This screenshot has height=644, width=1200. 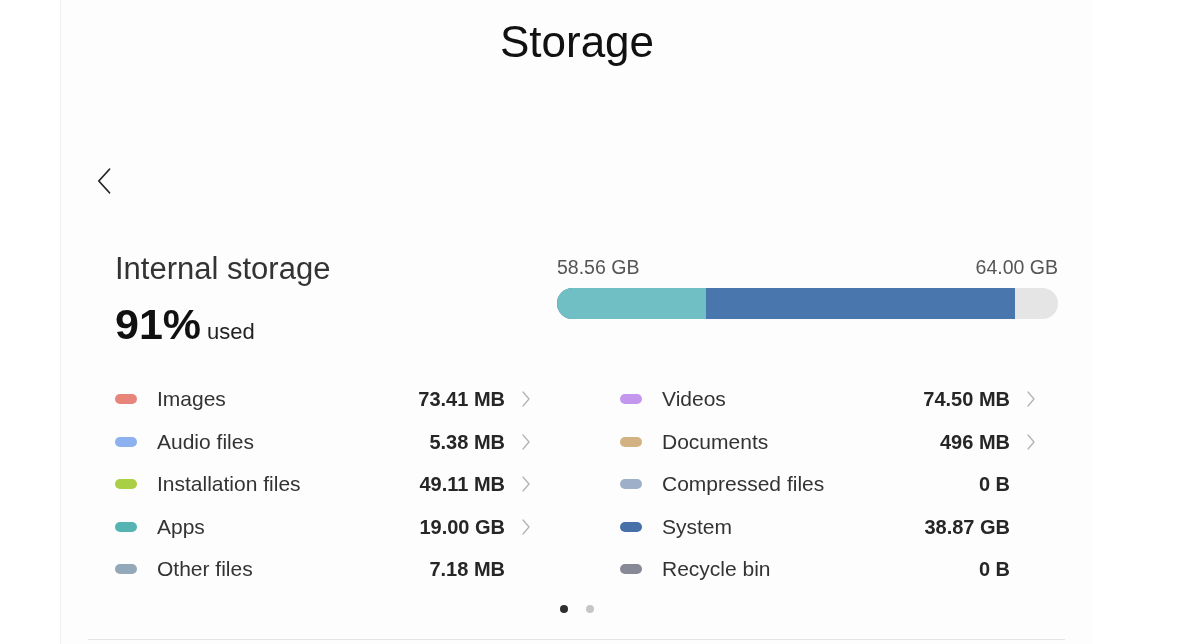 I want to click on chevron-left-icon, so click(x=104, y=181).